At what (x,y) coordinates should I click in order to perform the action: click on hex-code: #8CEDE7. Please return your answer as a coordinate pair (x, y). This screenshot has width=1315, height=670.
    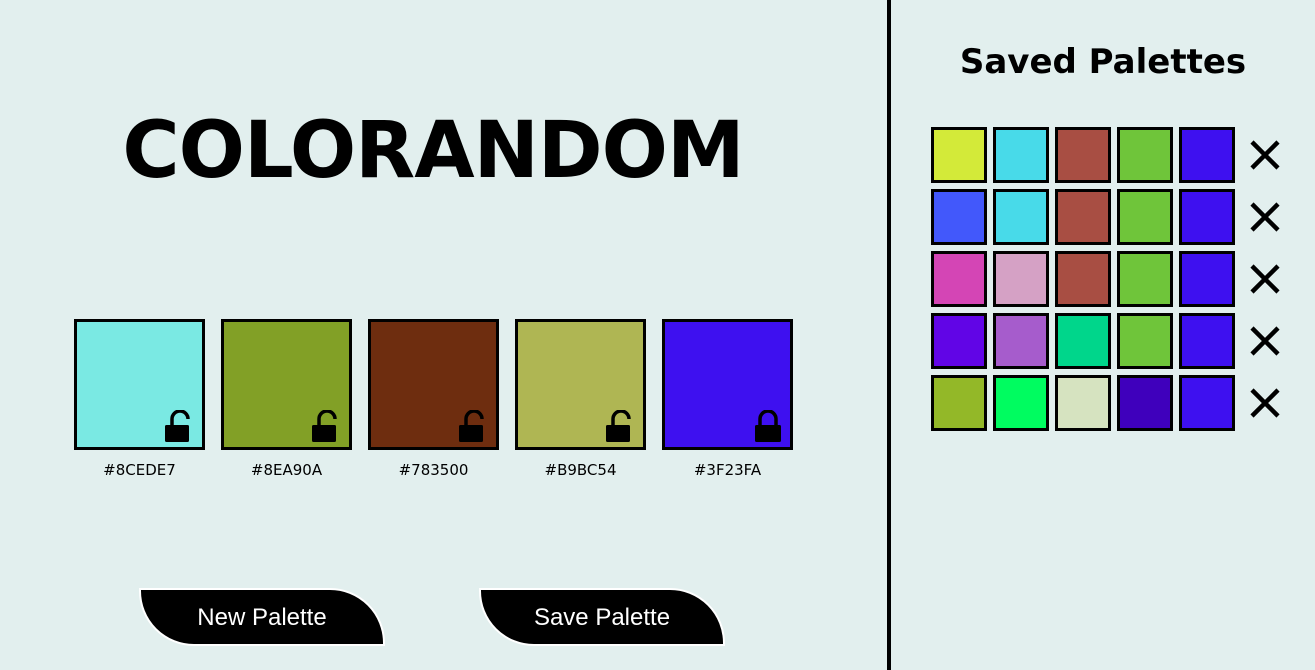
    Looking at the image, I should click on (139, 470).